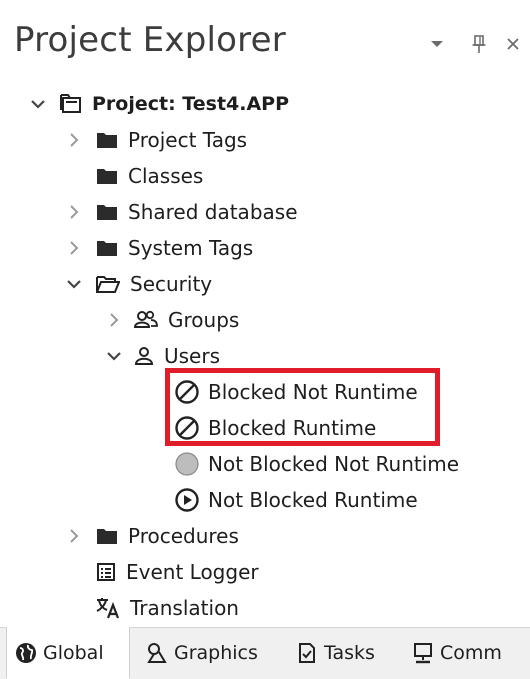 The image size is (530, 679). I want to click on tab-label: Graphics, so click(216, 653).